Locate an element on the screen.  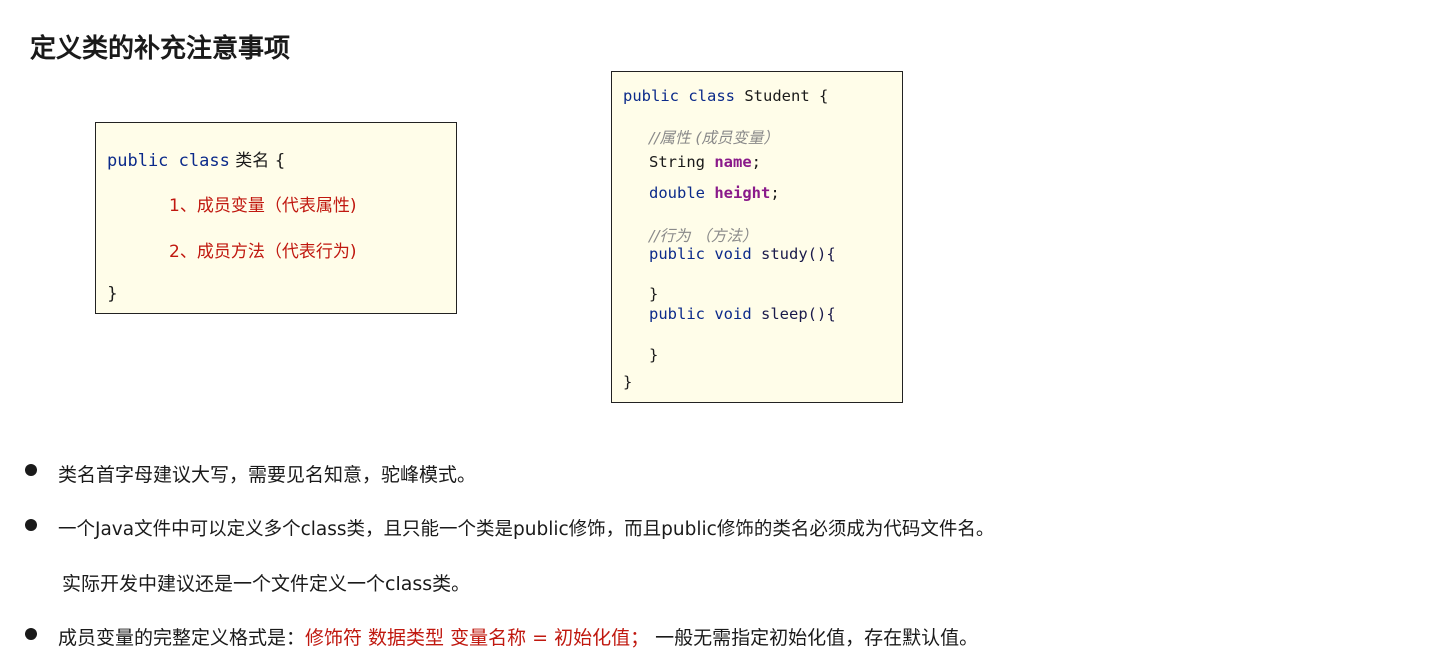
code-line-field-name: String name; is located at coordinates (705, 162).